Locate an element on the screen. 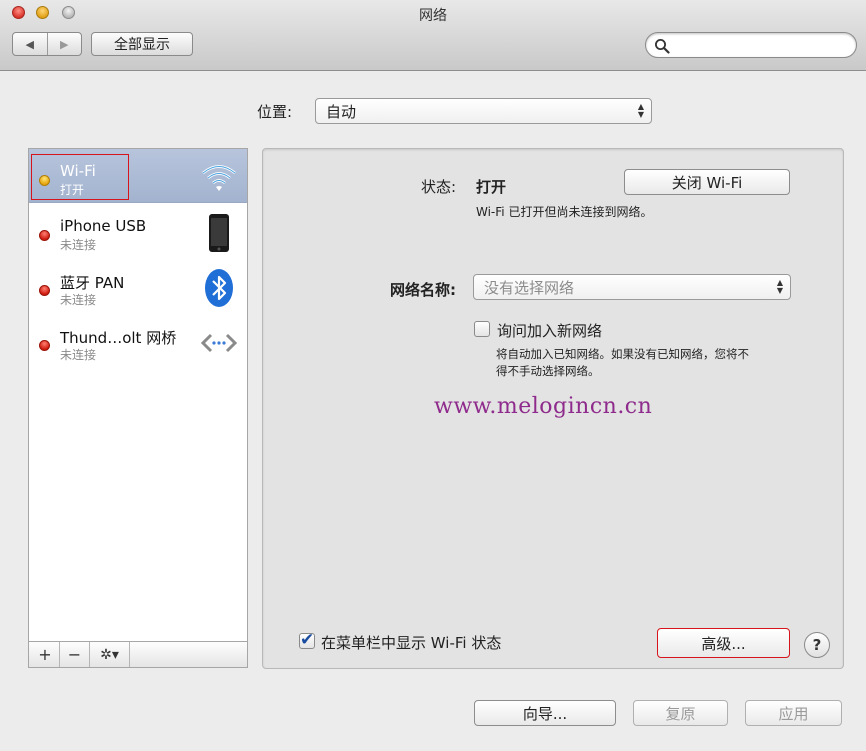  network-name-value: 没有选择网络 is located at coordinates (529, 287).